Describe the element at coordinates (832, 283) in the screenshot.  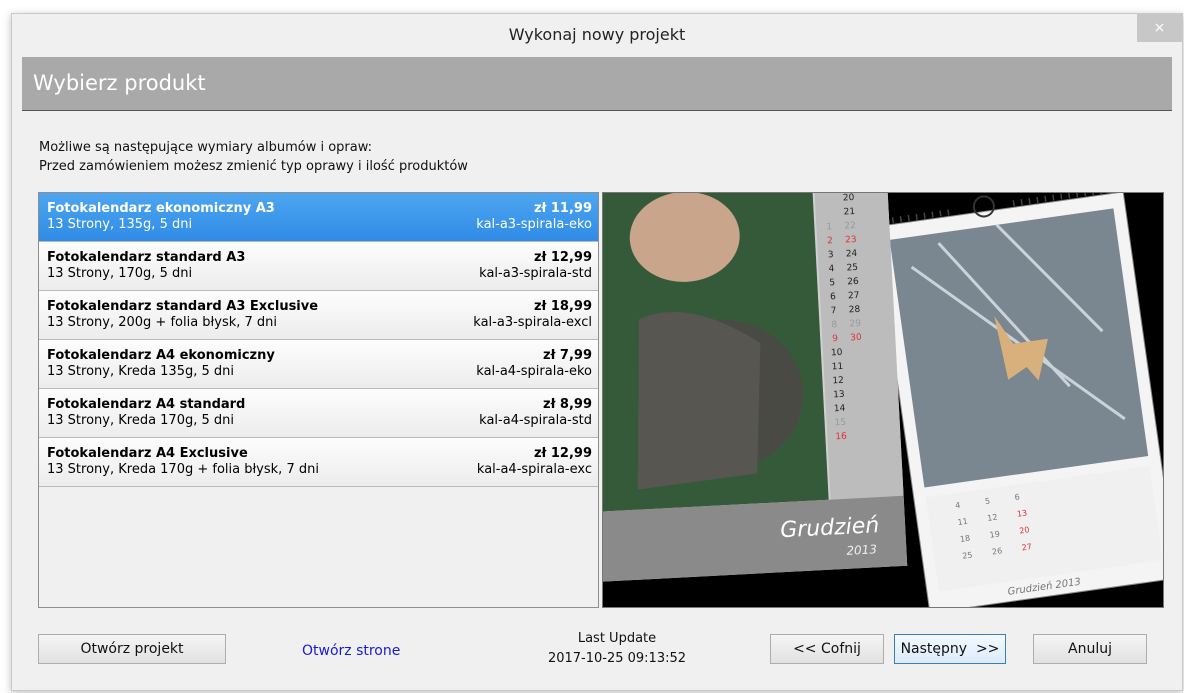
I see `svg-text: 5` at that location.